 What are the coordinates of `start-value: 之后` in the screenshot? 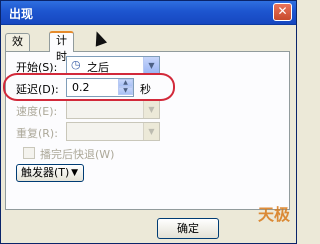 It's located at (98, 67).